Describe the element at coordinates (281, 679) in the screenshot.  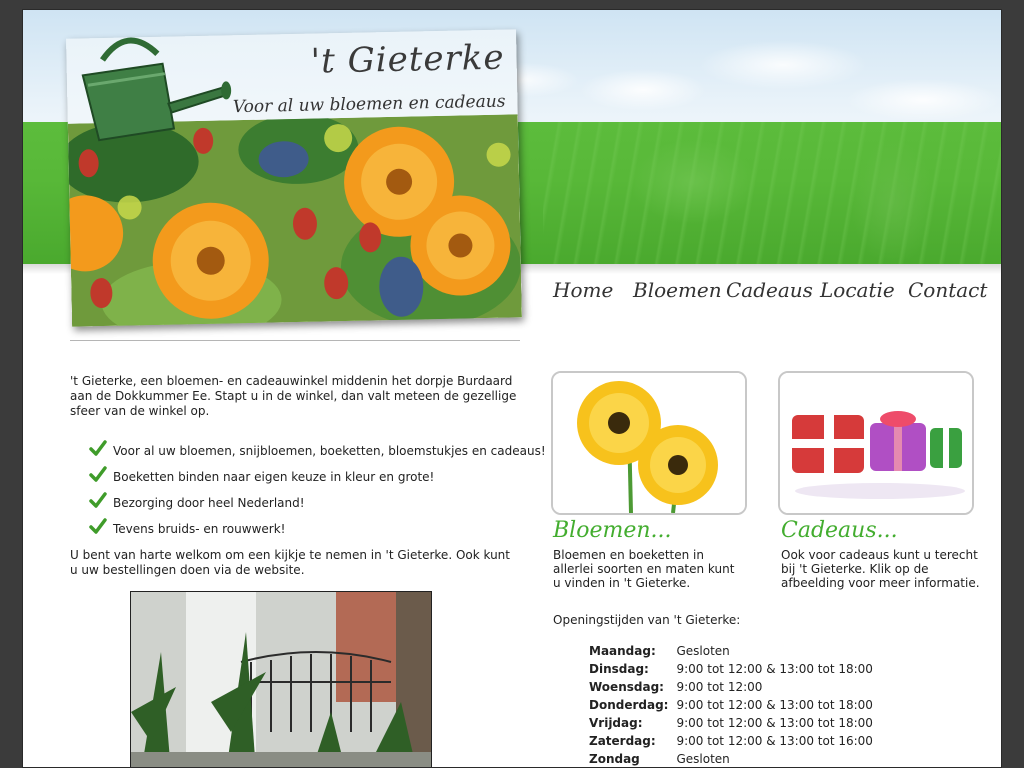
I see `shop-interior-photo` at that location.